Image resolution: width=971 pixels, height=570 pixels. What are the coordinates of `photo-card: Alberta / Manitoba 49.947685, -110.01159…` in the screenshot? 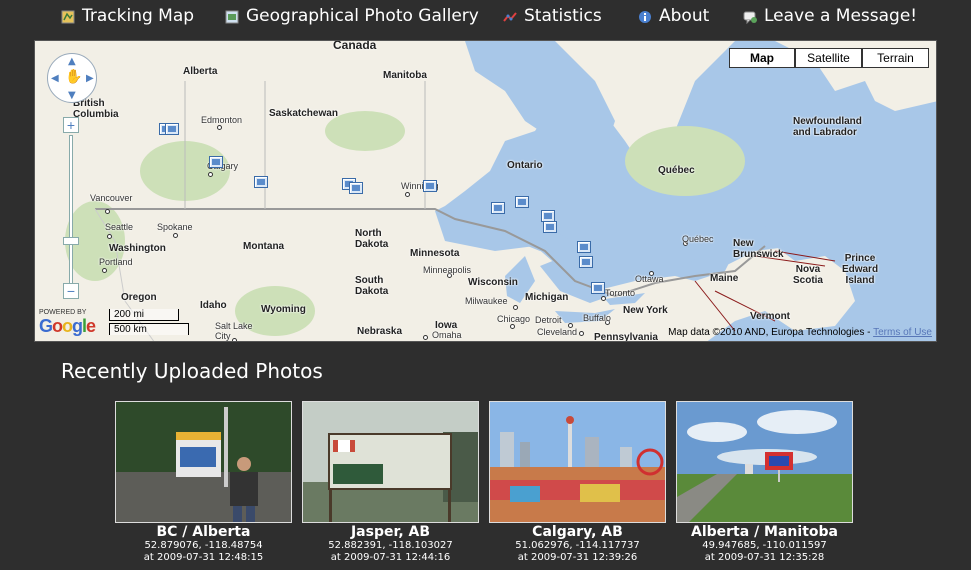 It's located at (764, 482).